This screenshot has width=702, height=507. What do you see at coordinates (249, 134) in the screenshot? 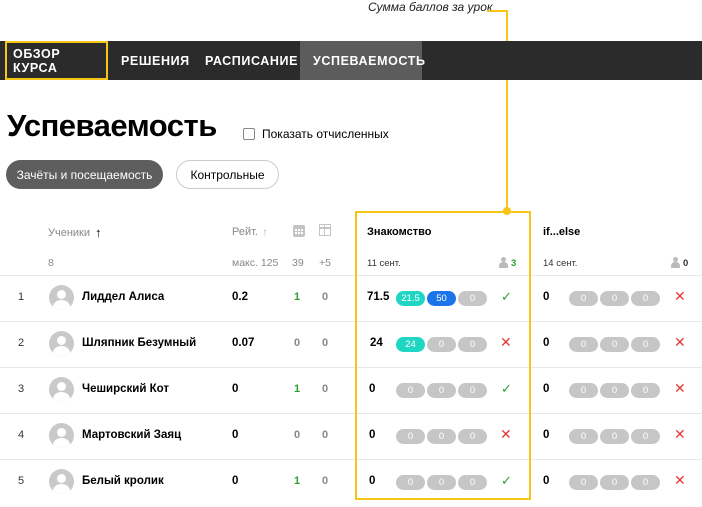
I see `show-expelled-checkbox` at bounding box center [249, 134].